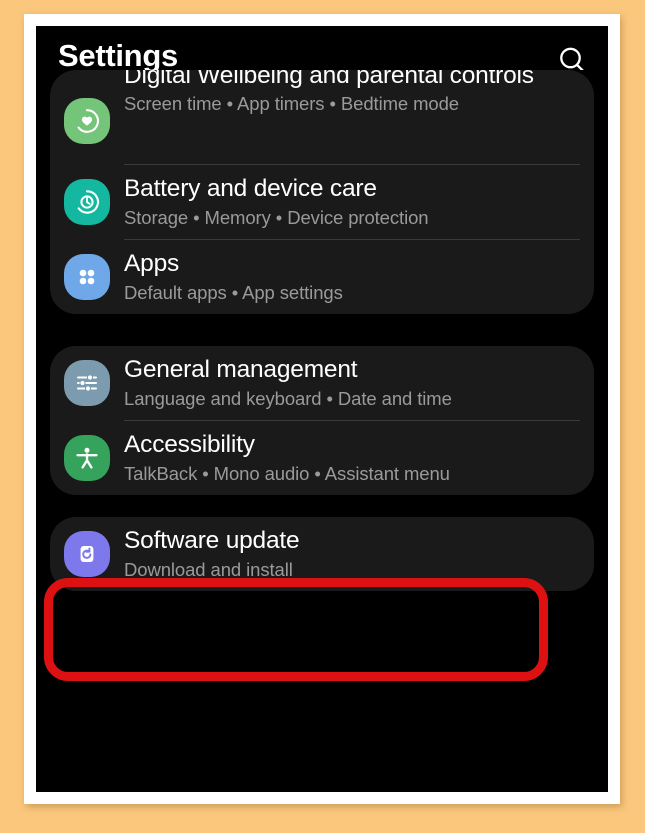  I want to click on list-item-text: Apps Default apps • App settings, so click(352, 277).